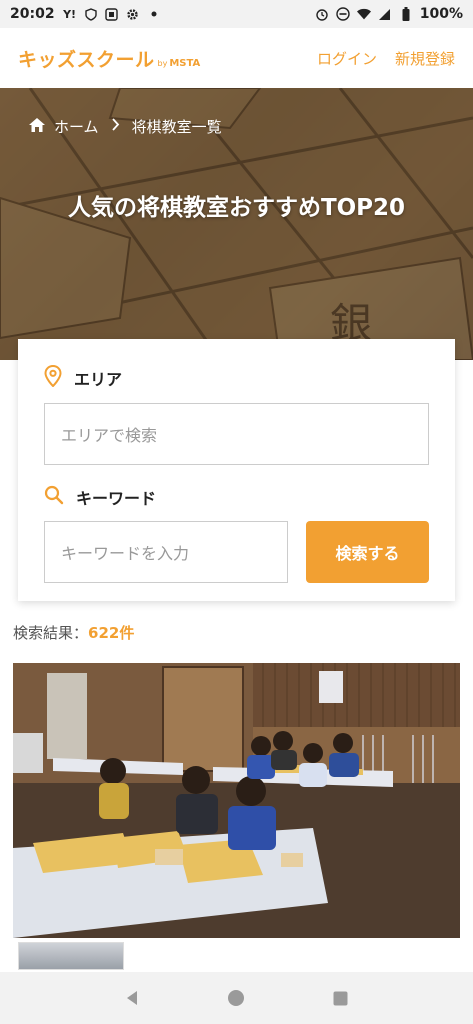 Image resolution: width=473 pixels, height=1024 pixels. I want to click on signal-icon, so click(385, 14).